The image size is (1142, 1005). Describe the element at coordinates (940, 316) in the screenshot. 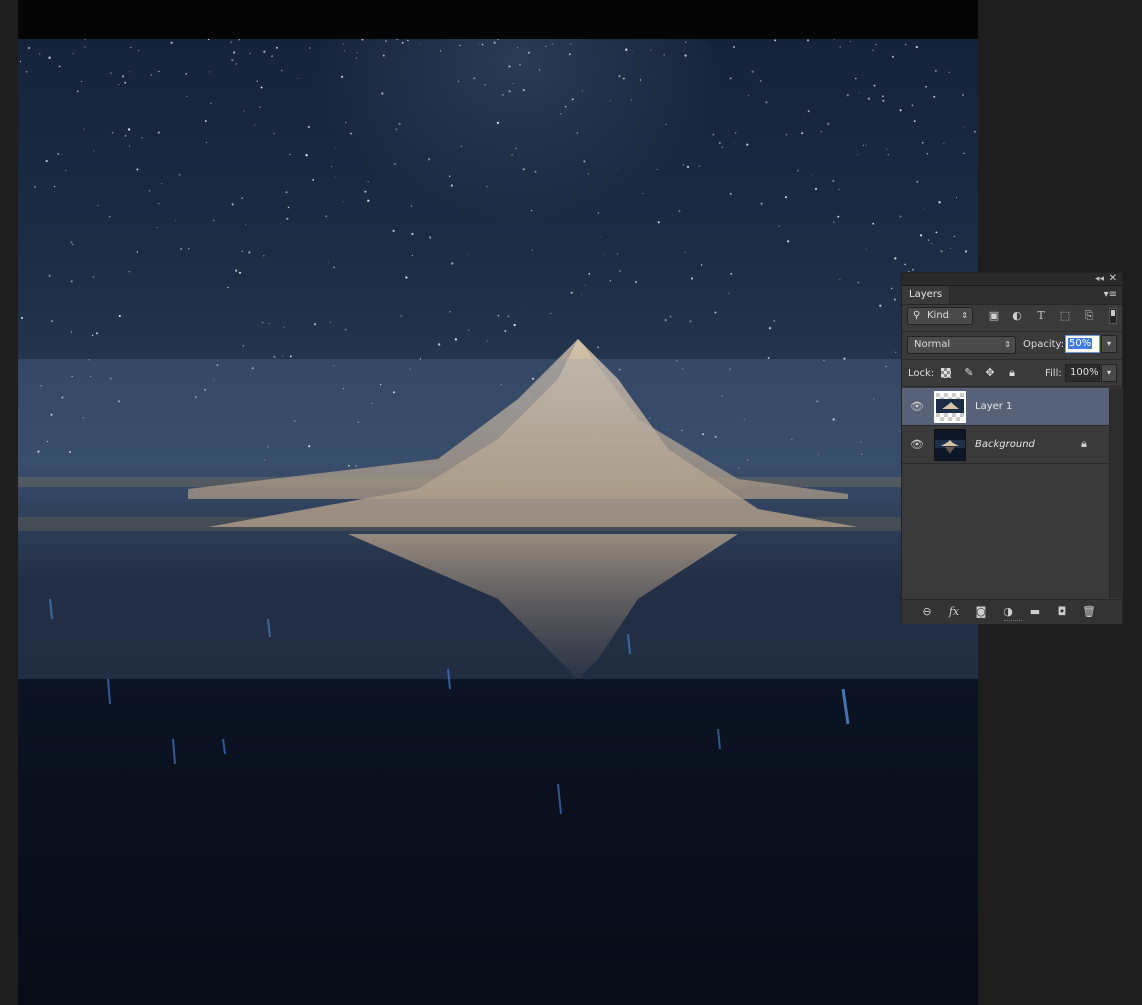

I see `kind-filter-select: ⚲ Kind ⇕` at that location.